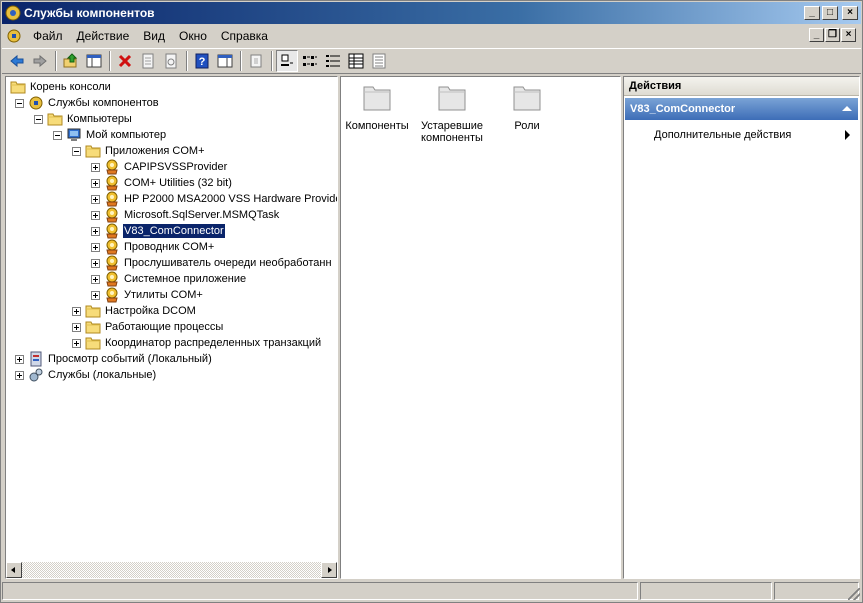 The image size is (863, 603). I want to click on large-icons-button, so click(287, 61).